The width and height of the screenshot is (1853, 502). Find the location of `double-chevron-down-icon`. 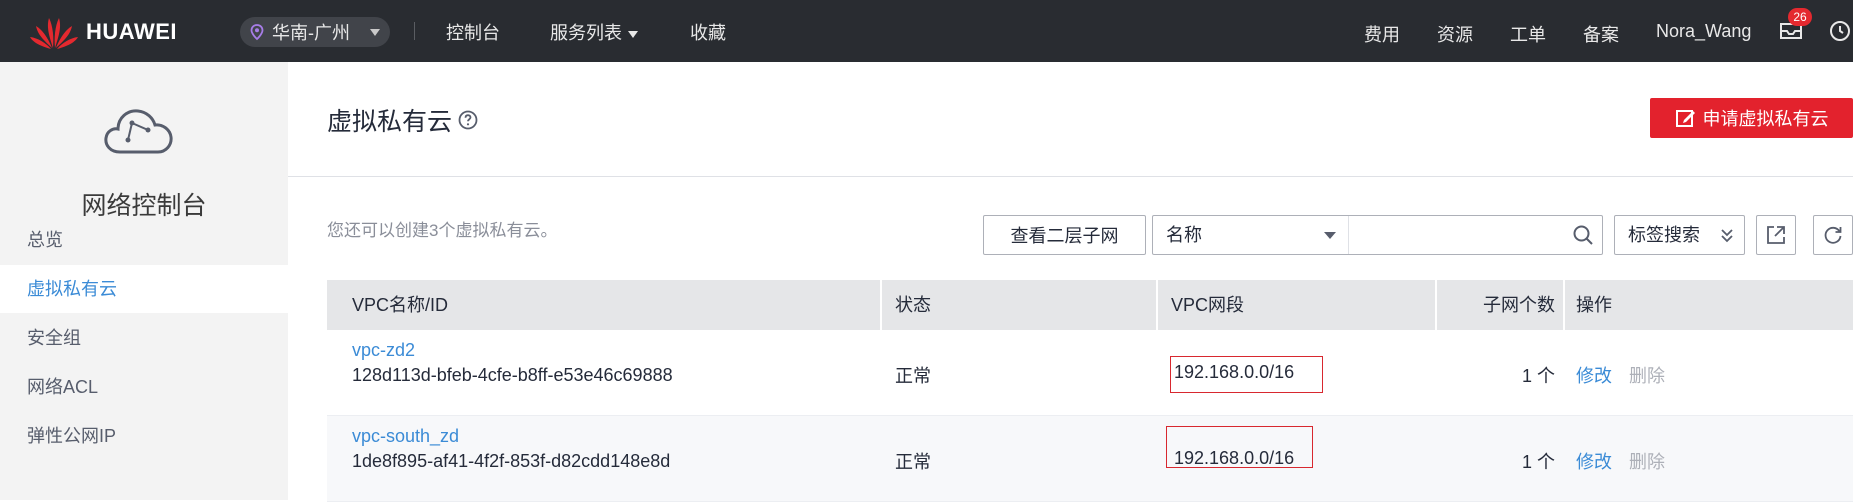

double-chevron-down-icon is located at coordinates (1727, 236).